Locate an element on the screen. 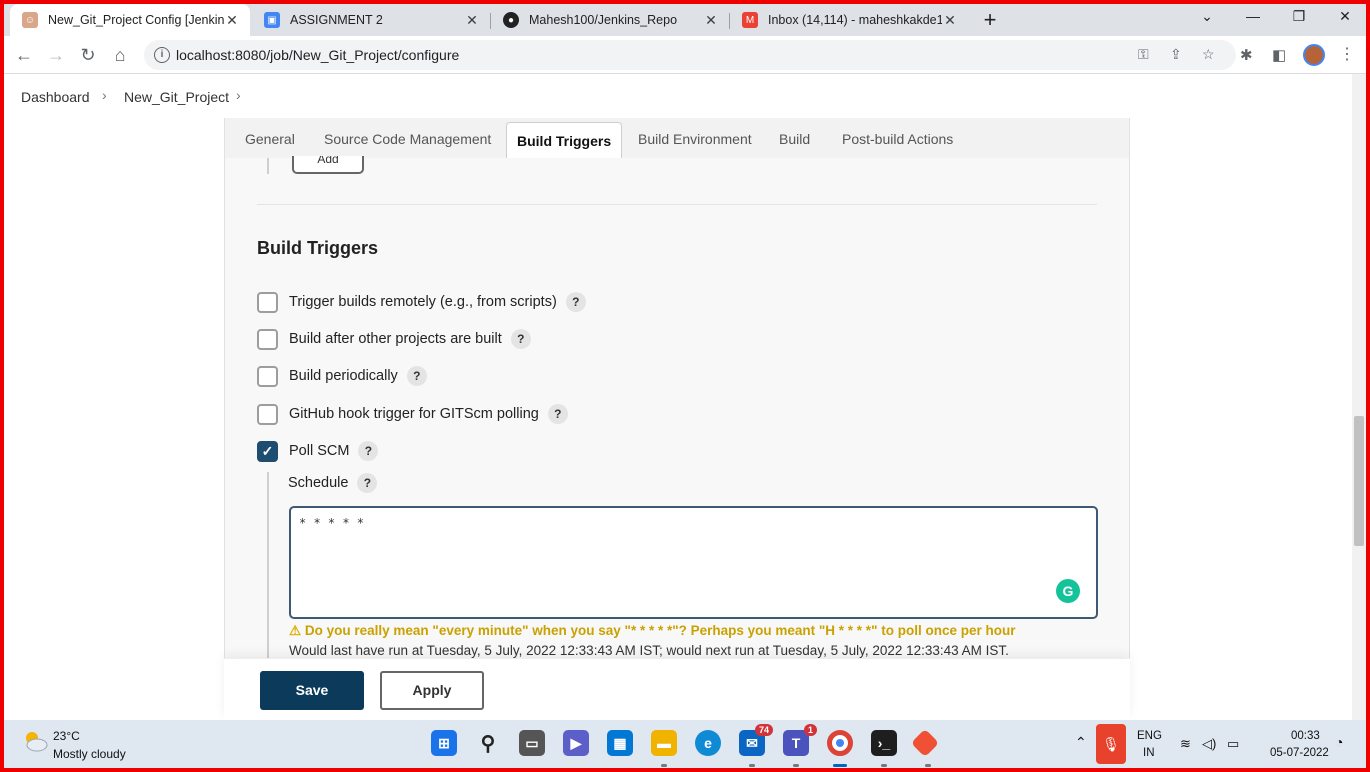 The image size is (1370, 772). back-icon: ← is located at coordinates (24, 55).